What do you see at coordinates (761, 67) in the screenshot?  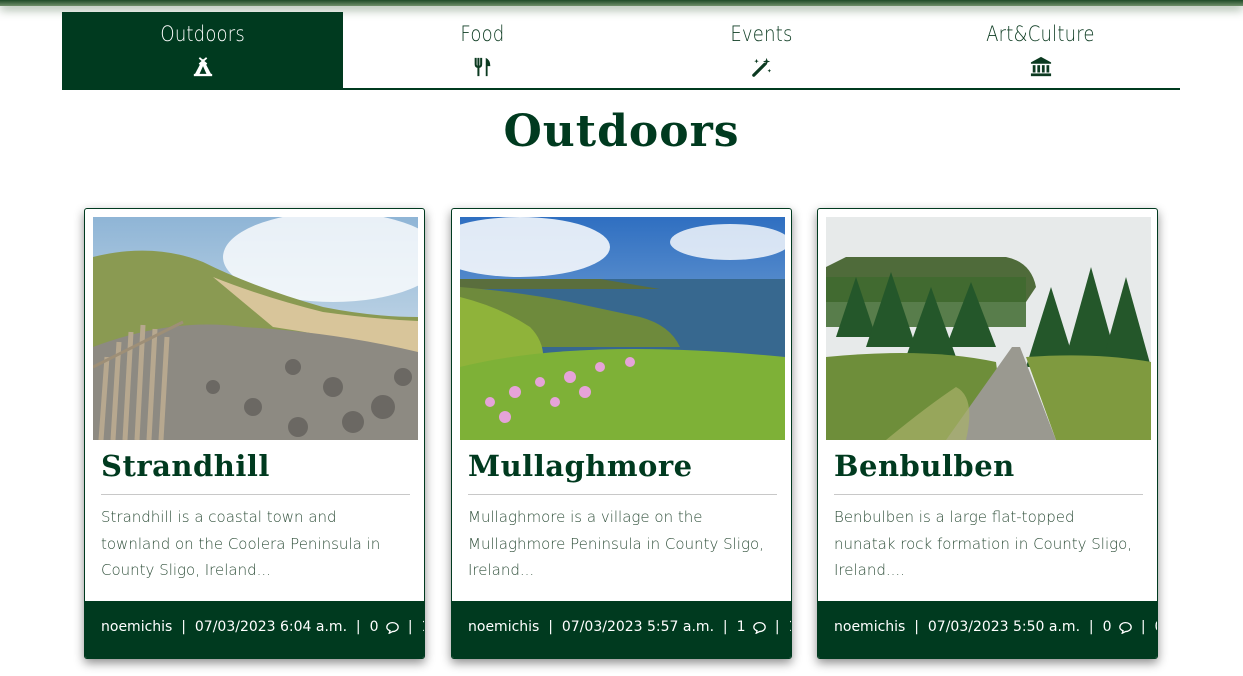 I see `magic-wand-icon` at bounding box center [761, 67].